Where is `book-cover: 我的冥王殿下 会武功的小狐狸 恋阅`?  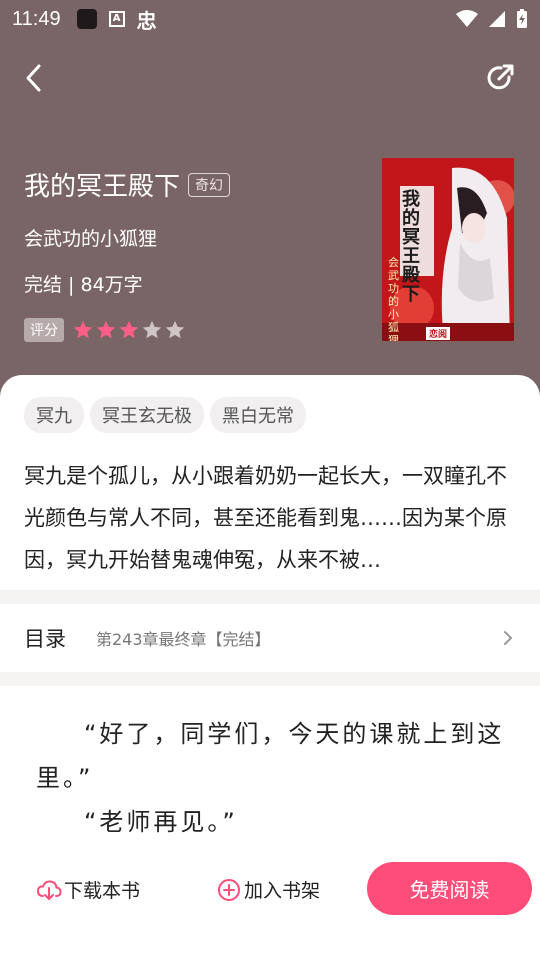
book-cover: 我的冥王殿下 会武功的小狐狸 恋阅 is located at coordinates (448, 249).